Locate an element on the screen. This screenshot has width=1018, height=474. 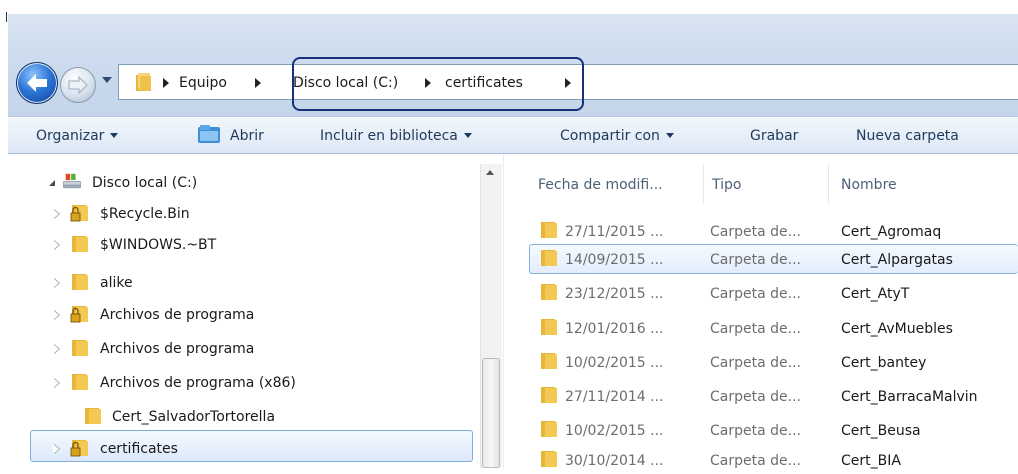
grabar-label: Grabar is located at coordinates (774, 136).